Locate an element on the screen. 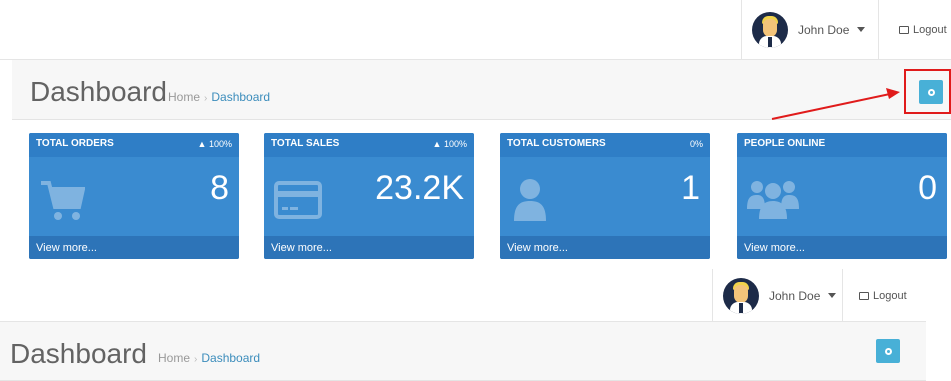 The height and width of the screenshot is (381, 951). user-menu: John Doe is located at coordinates (777, 295).